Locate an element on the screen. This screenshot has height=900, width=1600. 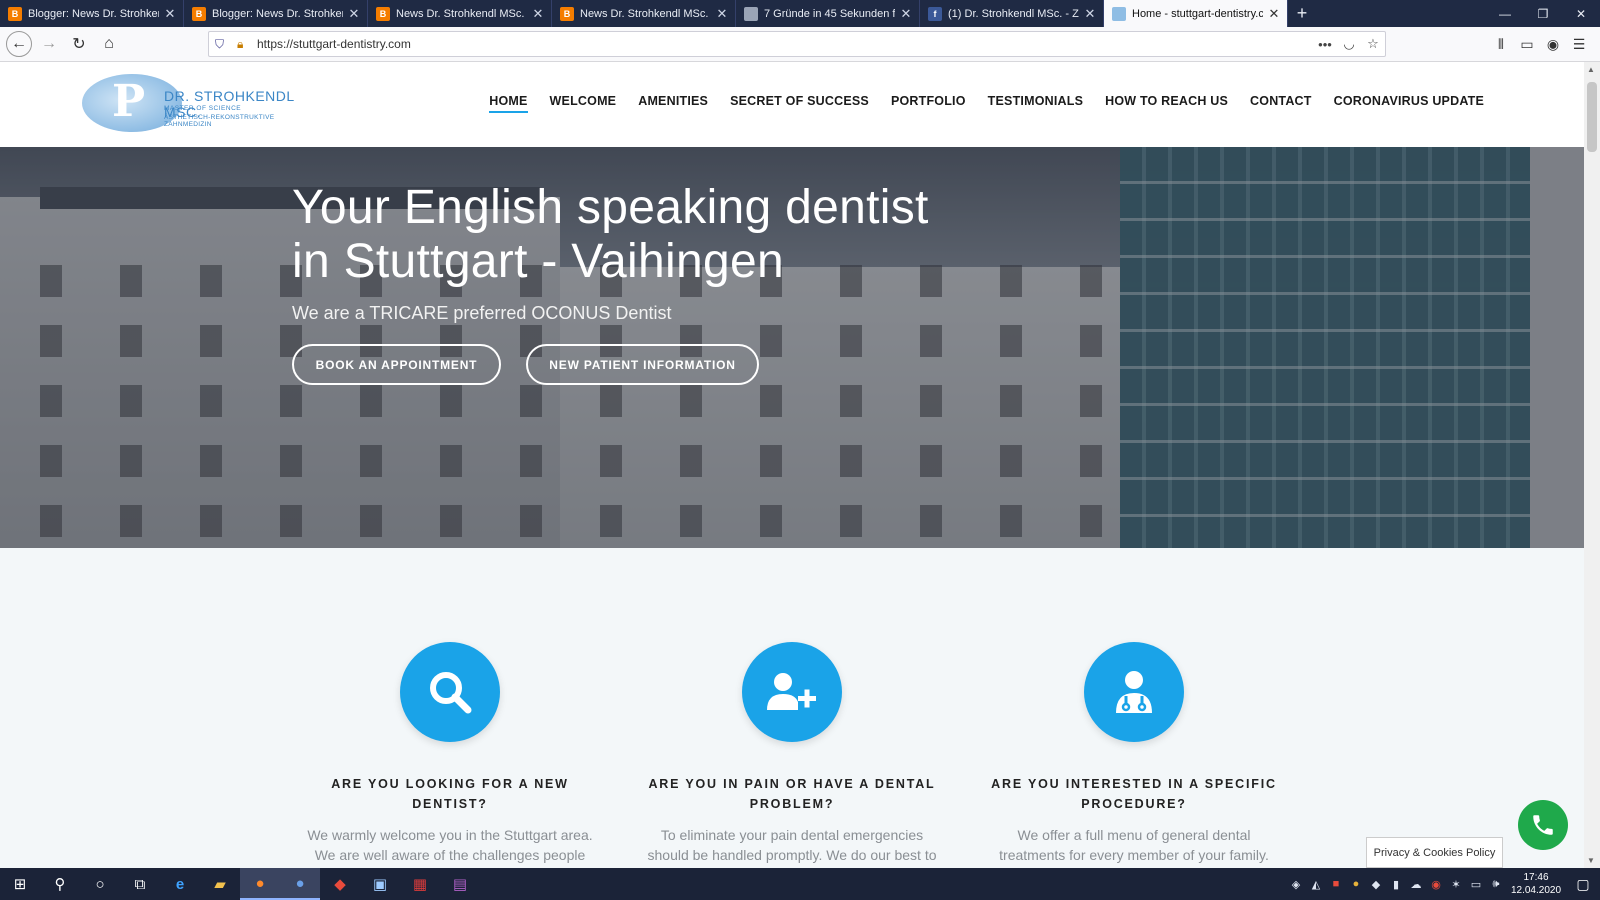
logo-subtitle: ÄSTHETISCH-REKONSTRUKTIVE ZAHNMEDIZIN is located at coordinates (219, 121).